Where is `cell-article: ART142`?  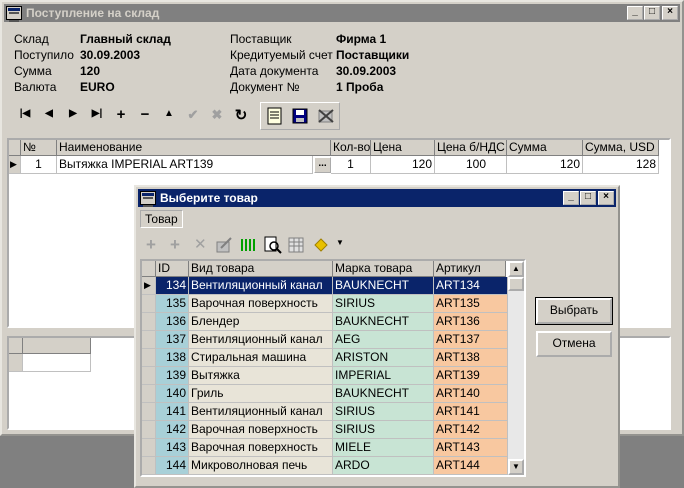
cell-article: ART142 is located at coordinates (471, 430).